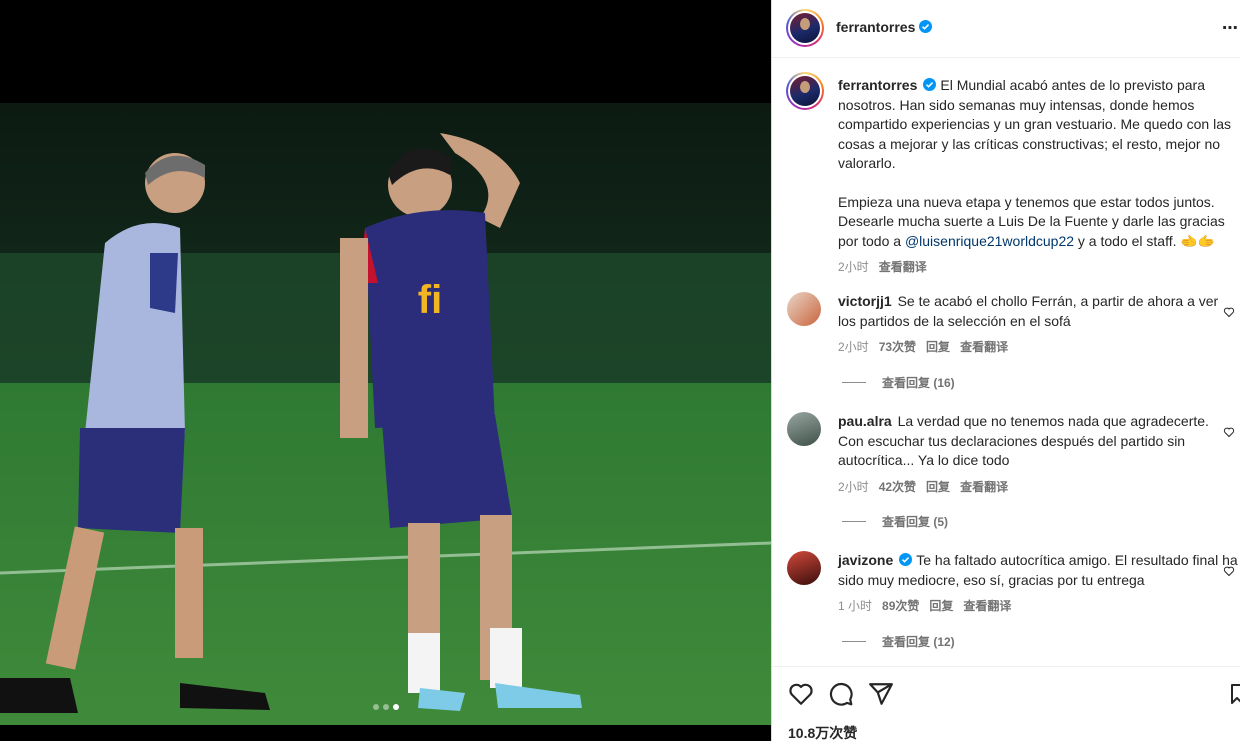 The width and height of the screenshot is (1240, 743). Describe the element at coordinates (881, 694) in the screenshot. I see `share-icon` at that location.